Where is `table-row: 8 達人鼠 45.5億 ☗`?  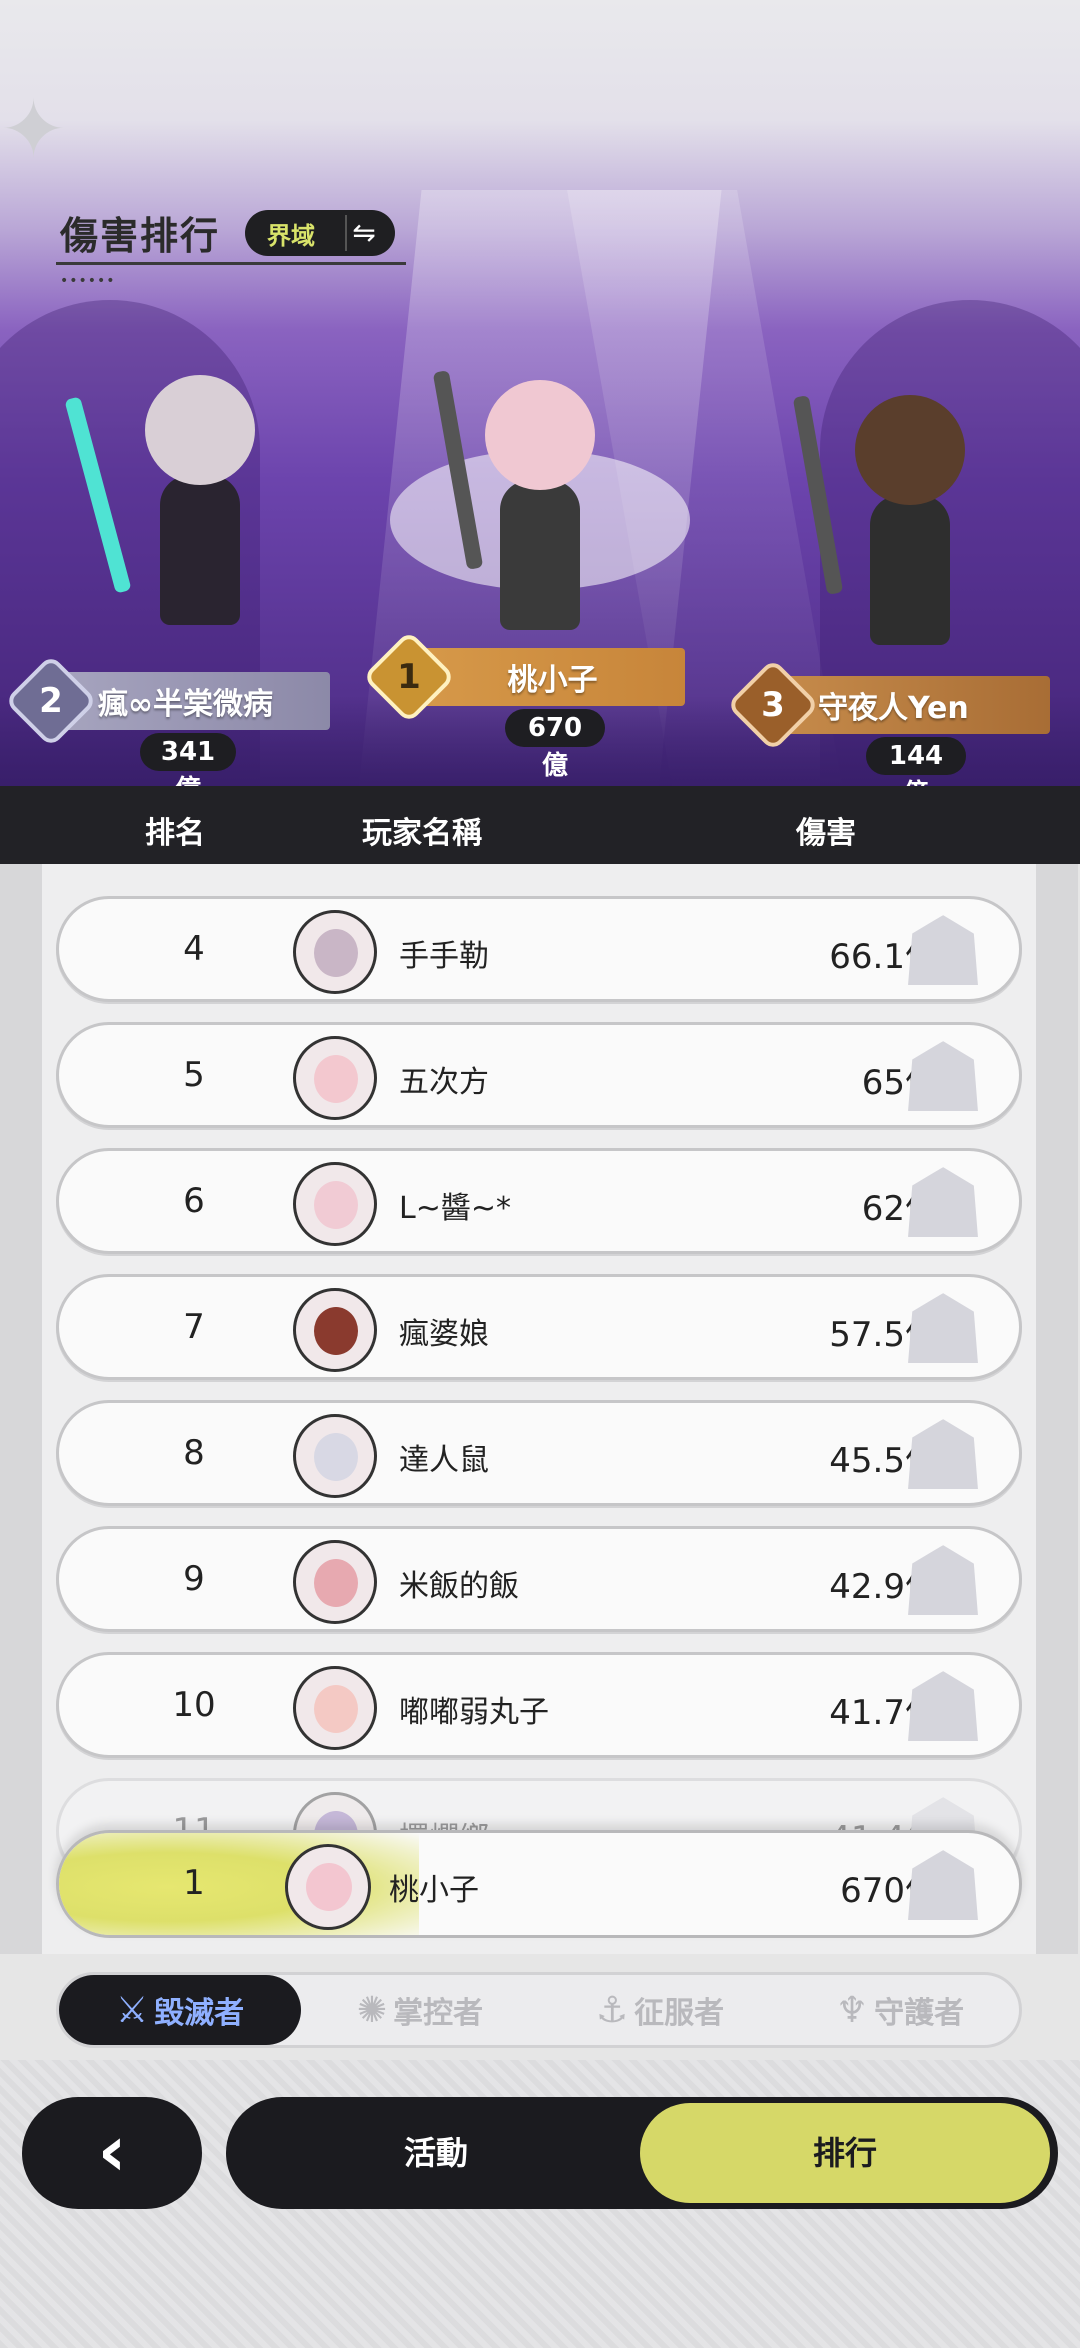 table-row: 8 達人鼠 45.5億 ☗ is located at coordinates (539, 1453).